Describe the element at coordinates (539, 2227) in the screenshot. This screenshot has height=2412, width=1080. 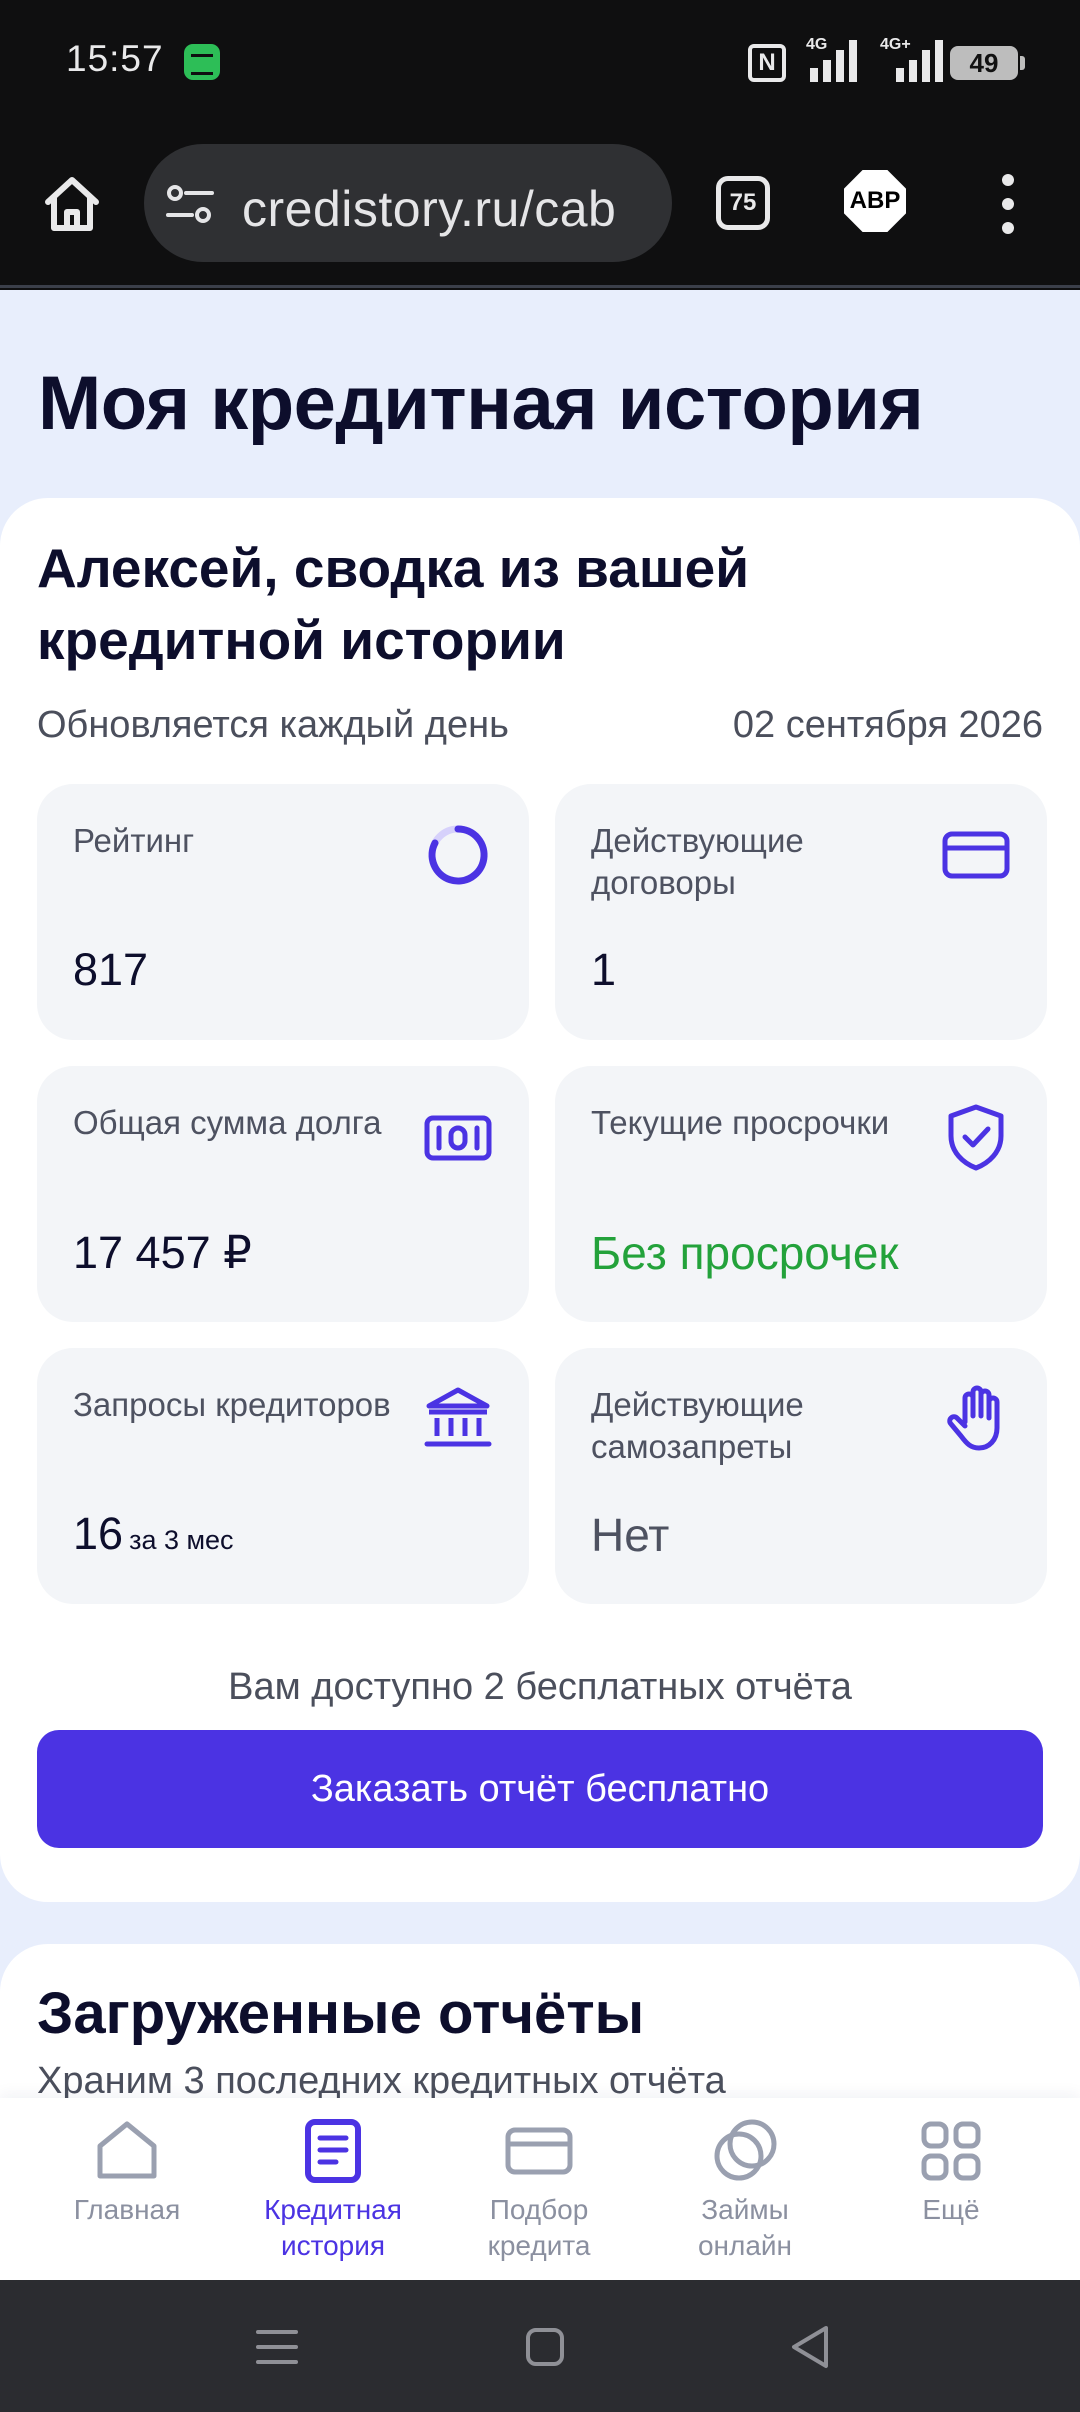
I see `nav-label: Подбор кредита` at that location.